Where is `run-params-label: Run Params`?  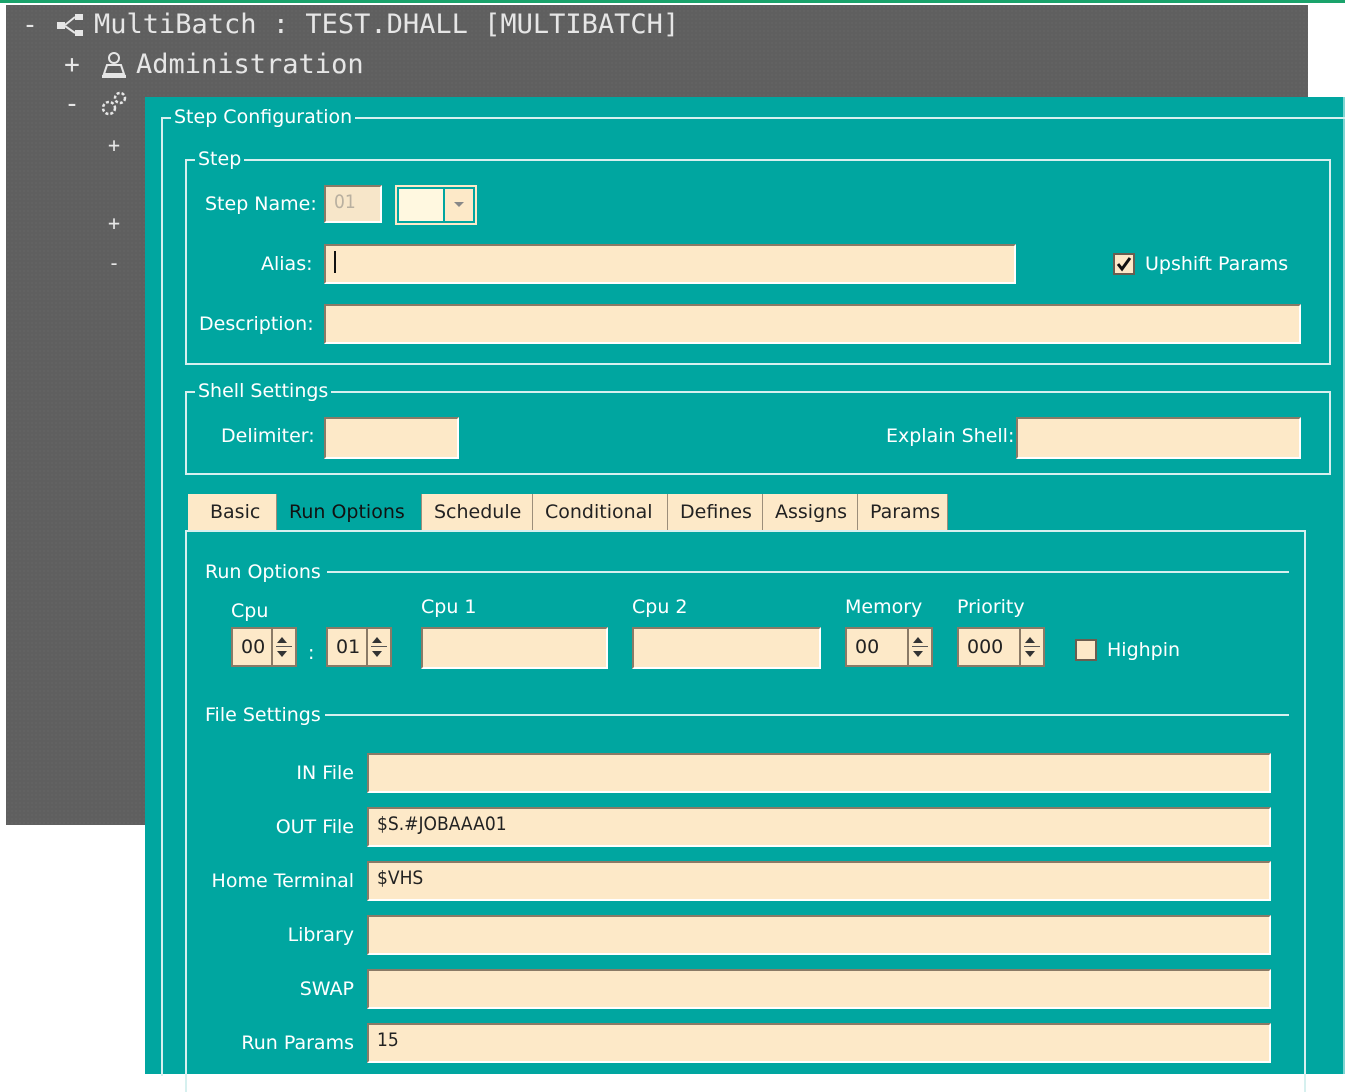 run-params-label: Run Params is located at coordinates (297, 1043).